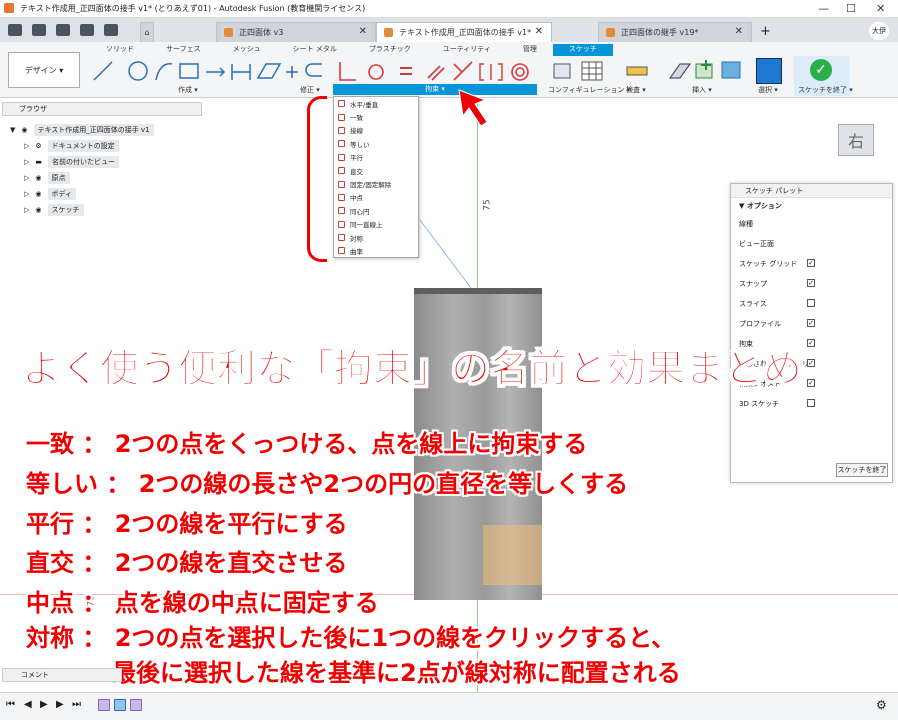  What do you see at coordinates (856, 140) in the screenshot?
I see `viewcube: 右` at bounding box center [856, 140].